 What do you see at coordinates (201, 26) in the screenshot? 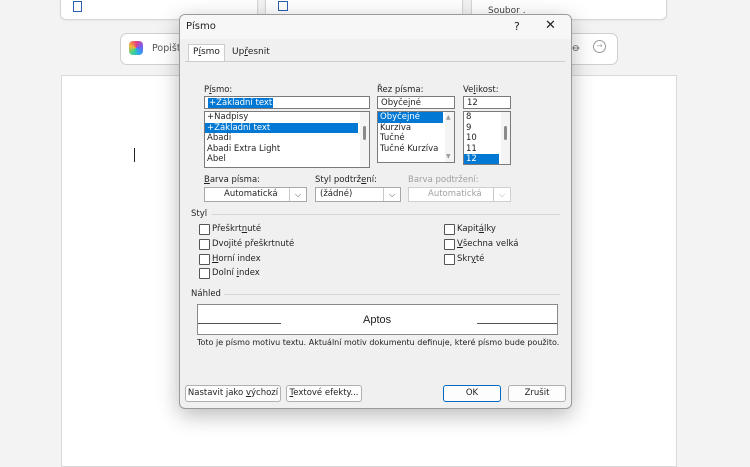
I see `dialog-title: Písmo` at bounding box center [201, 26].